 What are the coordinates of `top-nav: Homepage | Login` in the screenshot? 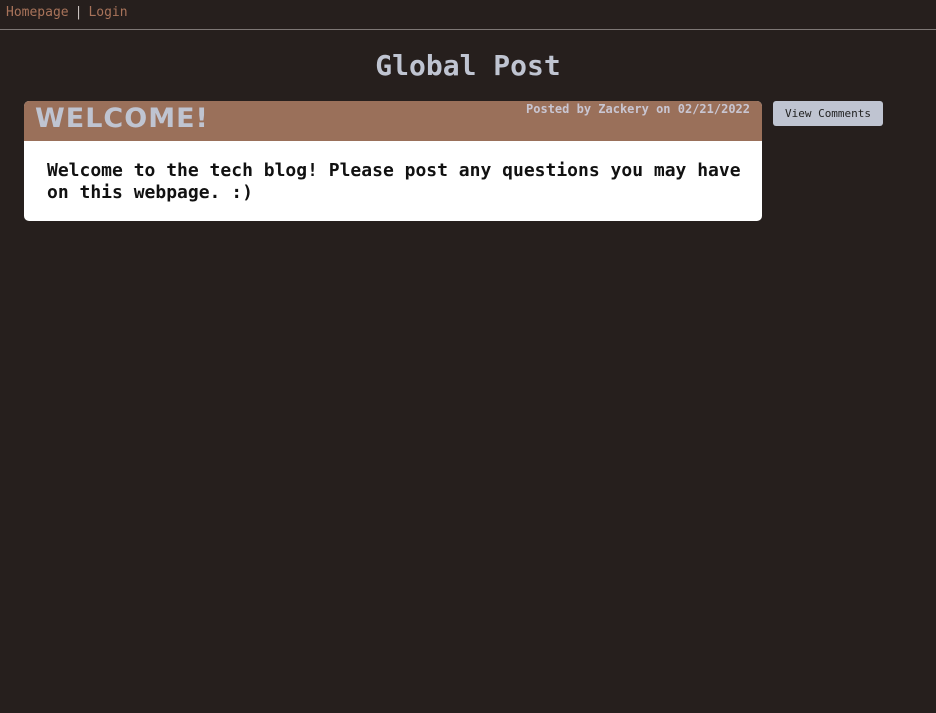 It's located at (468, 15).